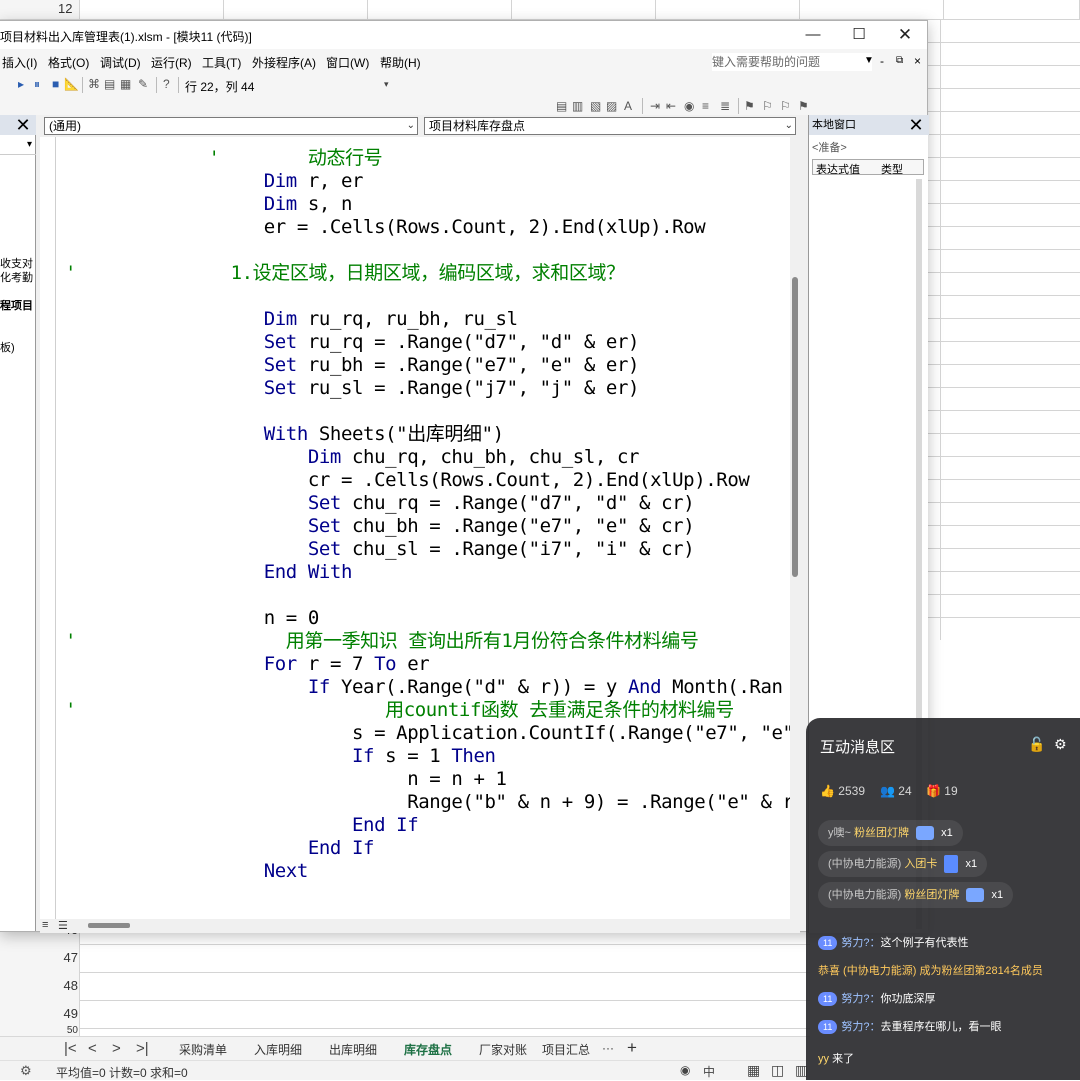 The image size is (1080, 1081). I want to click on column-header: 表达式, so click(832, 169).